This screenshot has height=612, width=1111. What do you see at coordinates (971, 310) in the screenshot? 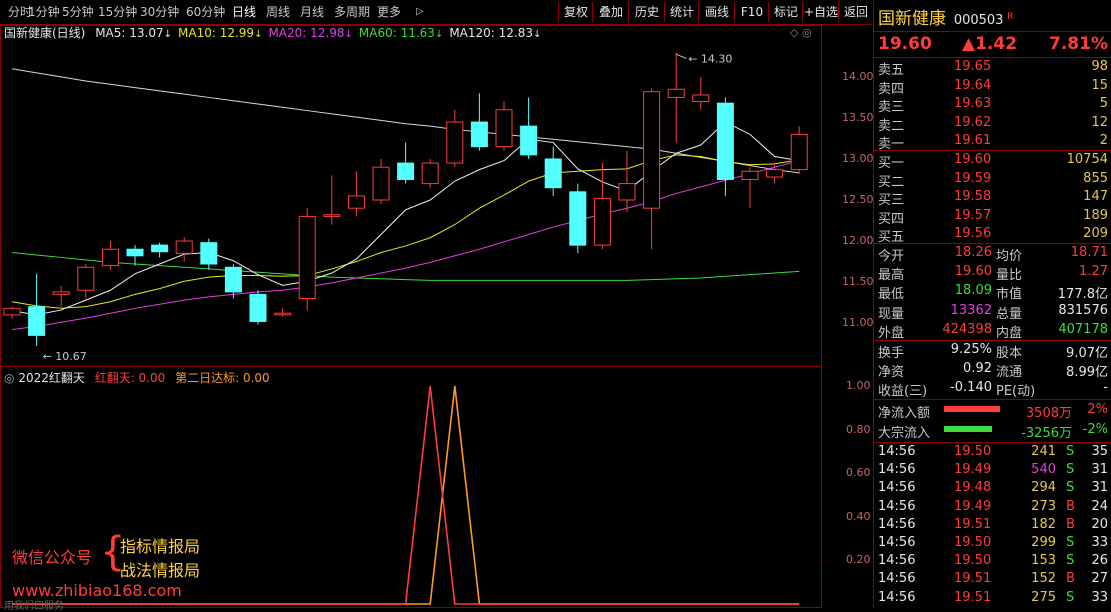
I see `stat-value: 13362` at bounding box center [971, 310].